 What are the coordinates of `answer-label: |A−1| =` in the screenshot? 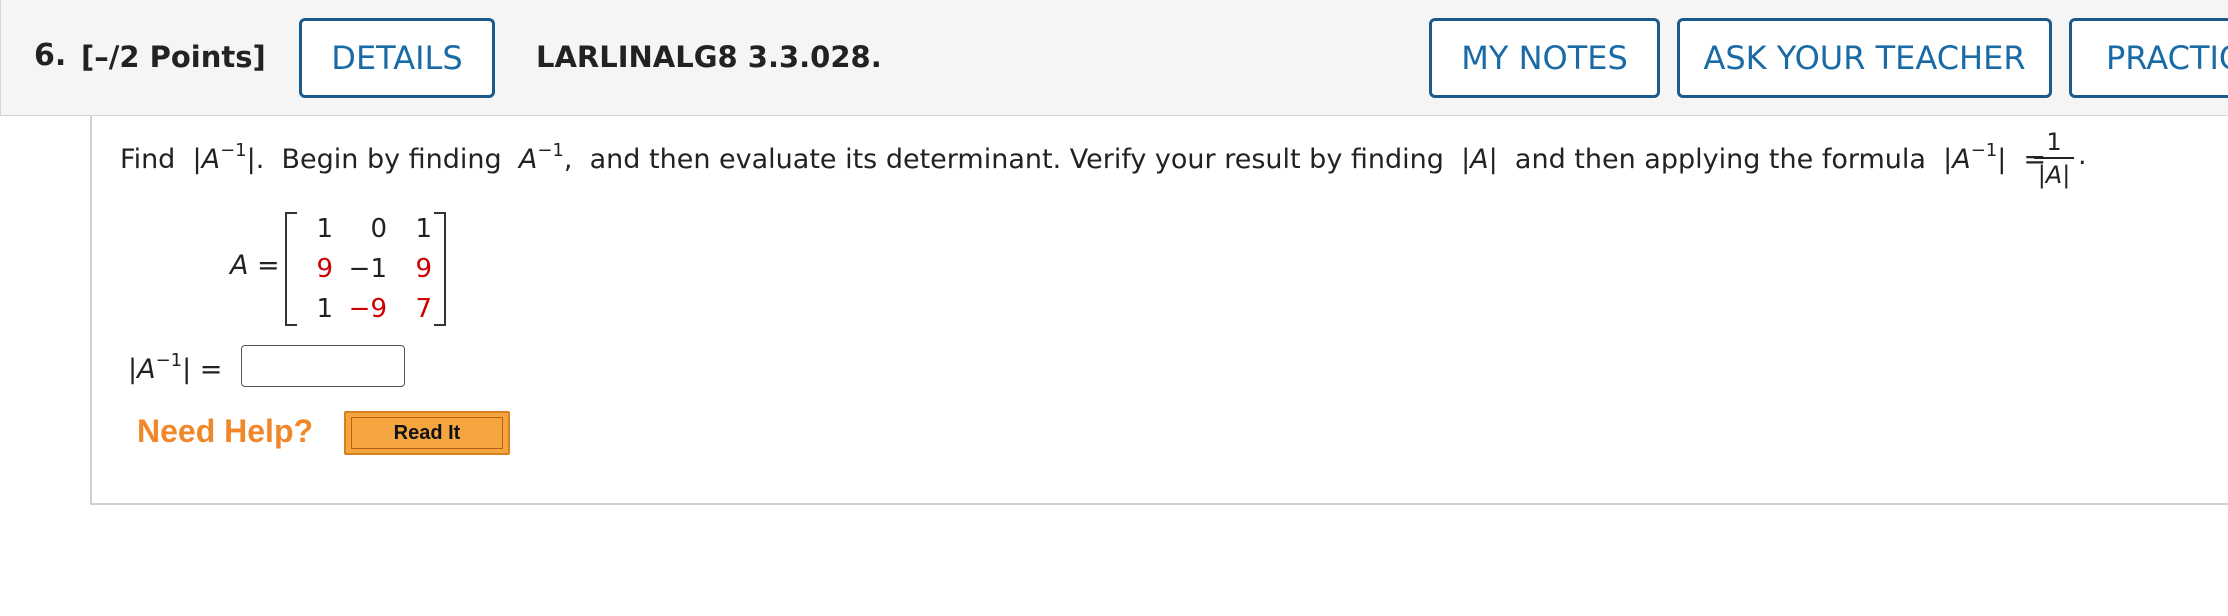 It's located at (175, 367).